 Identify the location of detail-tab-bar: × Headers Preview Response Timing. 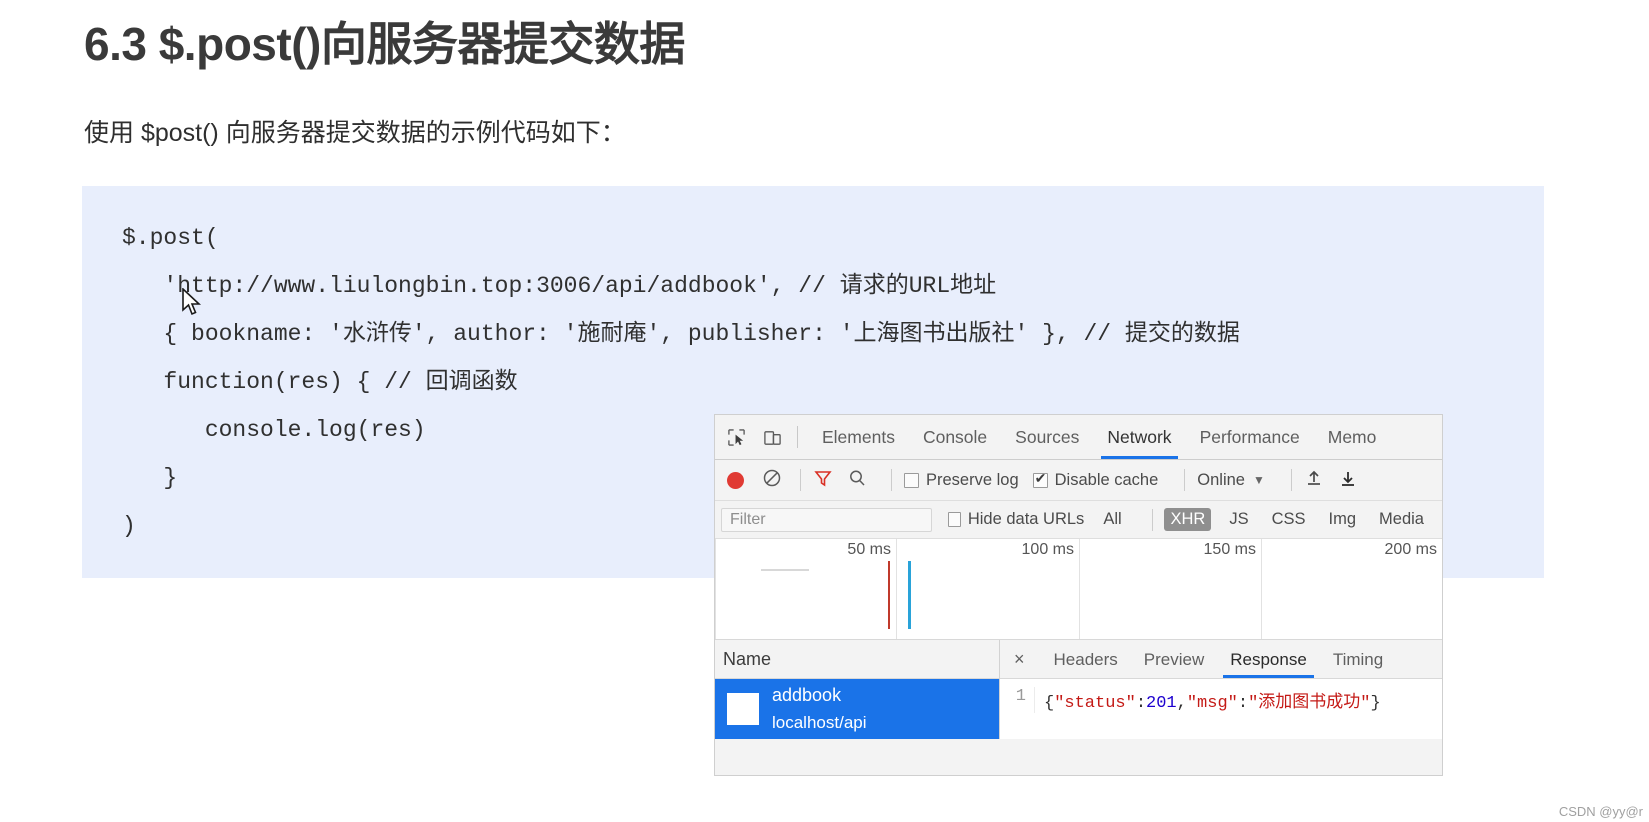
(1221, 659).